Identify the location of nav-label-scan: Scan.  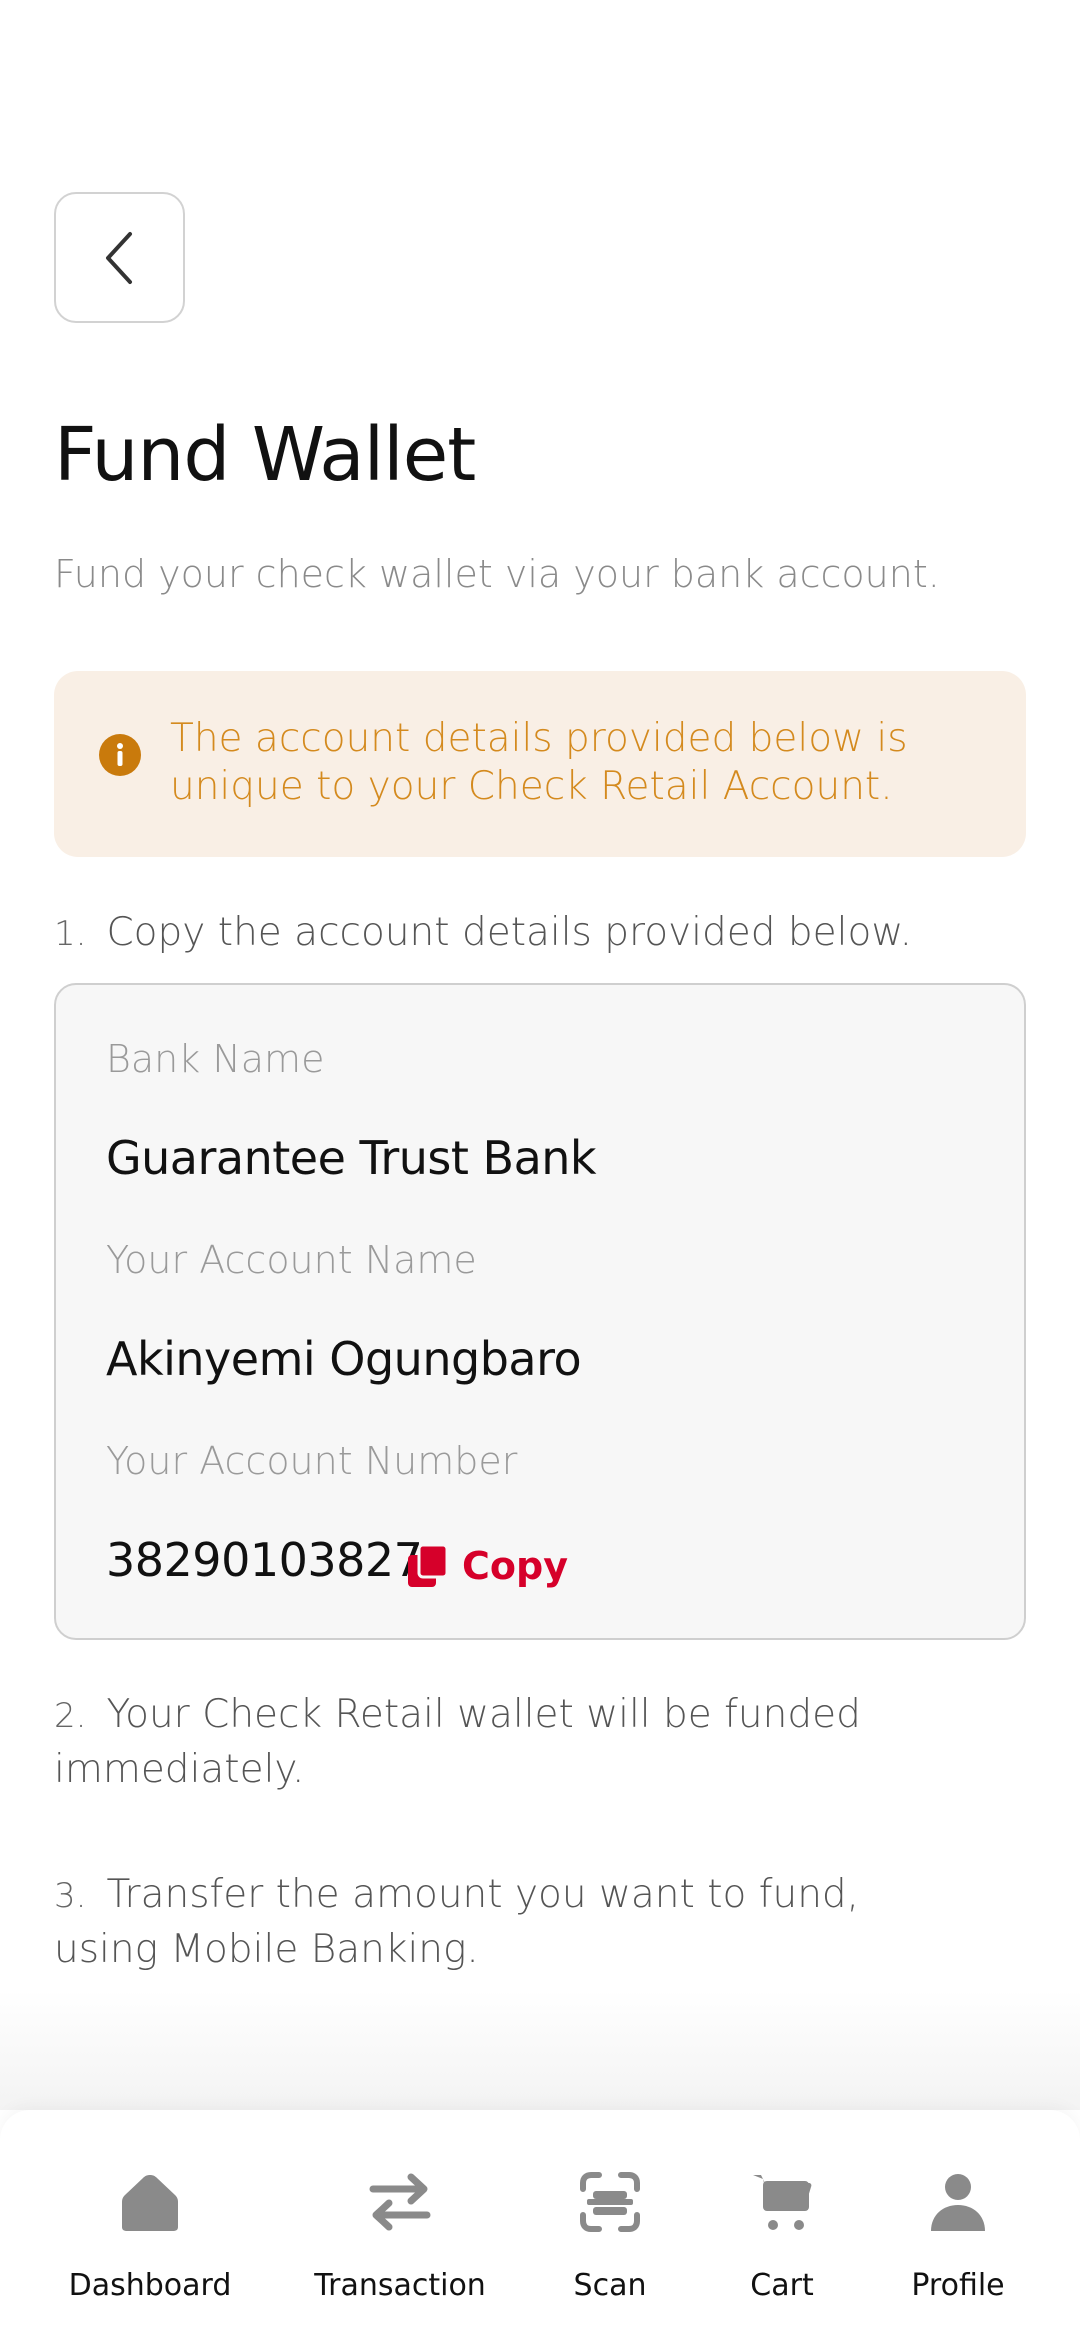
(610, 2285).